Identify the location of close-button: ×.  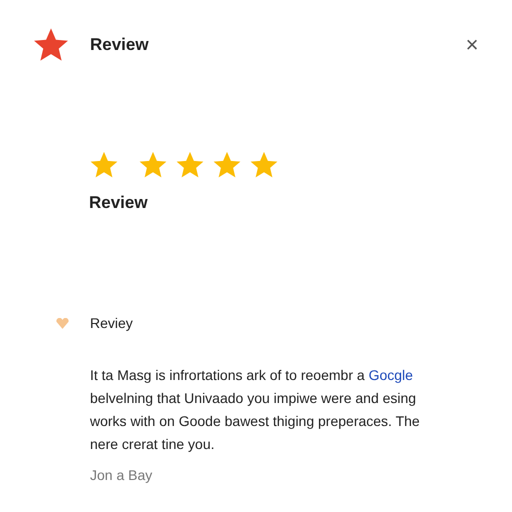
(472, 45).